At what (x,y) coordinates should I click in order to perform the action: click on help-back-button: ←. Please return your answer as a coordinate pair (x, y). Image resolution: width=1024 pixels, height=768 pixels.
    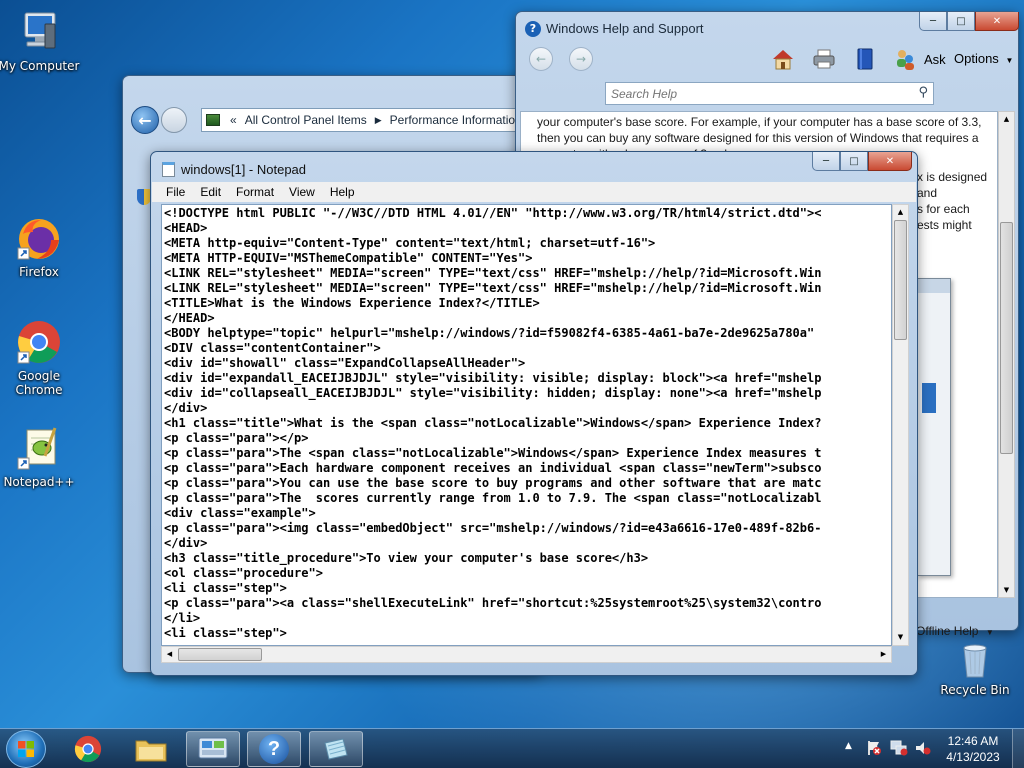
    Looking at the image, I should click on (541, 59).